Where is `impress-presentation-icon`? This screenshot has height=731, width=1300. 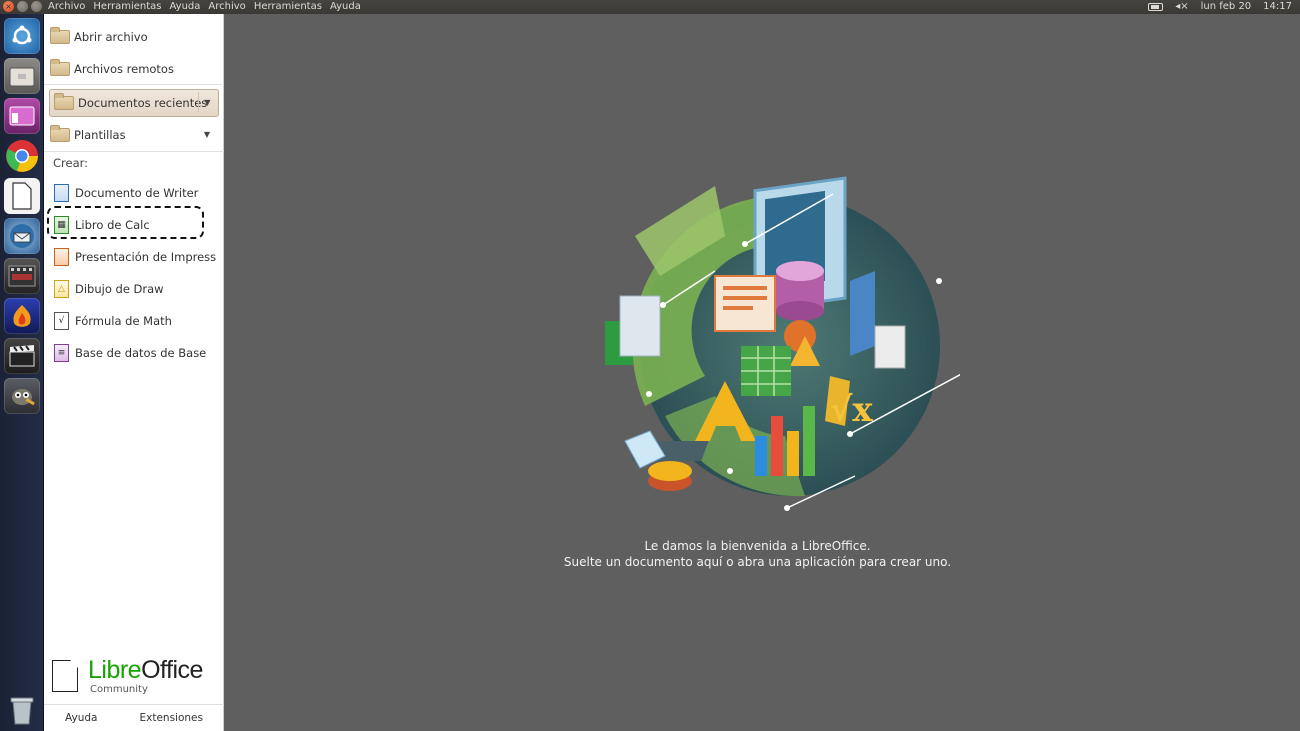
impress-presentation-icon is located at coordinates (61, 257).